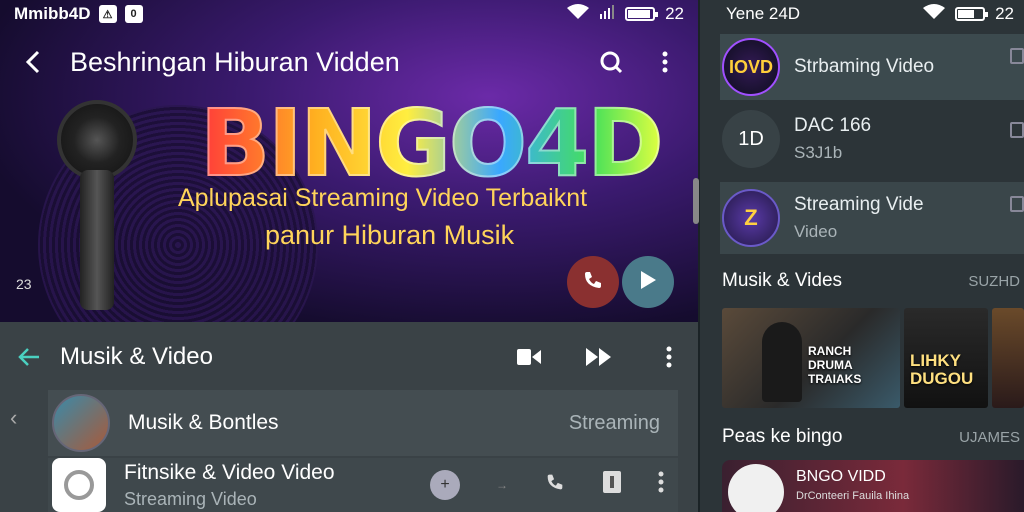 The image size is (1024, 512). I want to click on play-button, so click(648, 282).